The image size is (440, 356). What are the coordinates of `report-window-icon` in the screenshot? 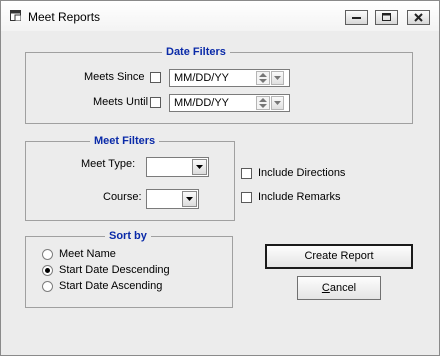 It's located at (15, 15).